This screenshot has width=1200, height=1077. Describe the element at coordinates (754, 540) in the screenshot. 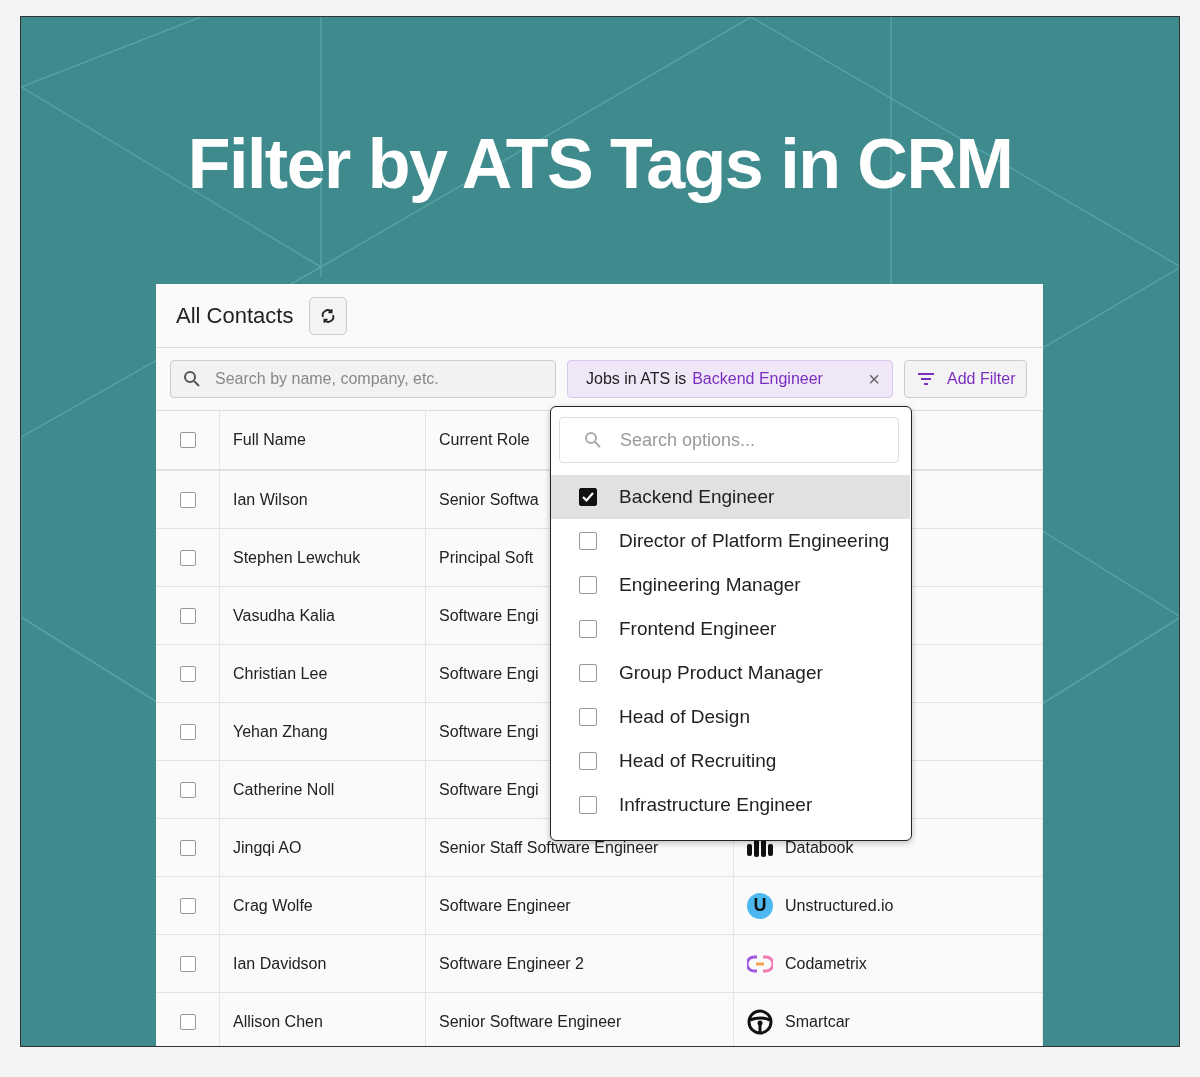

I see `option-label: Director of Platform Engineering` at that location.